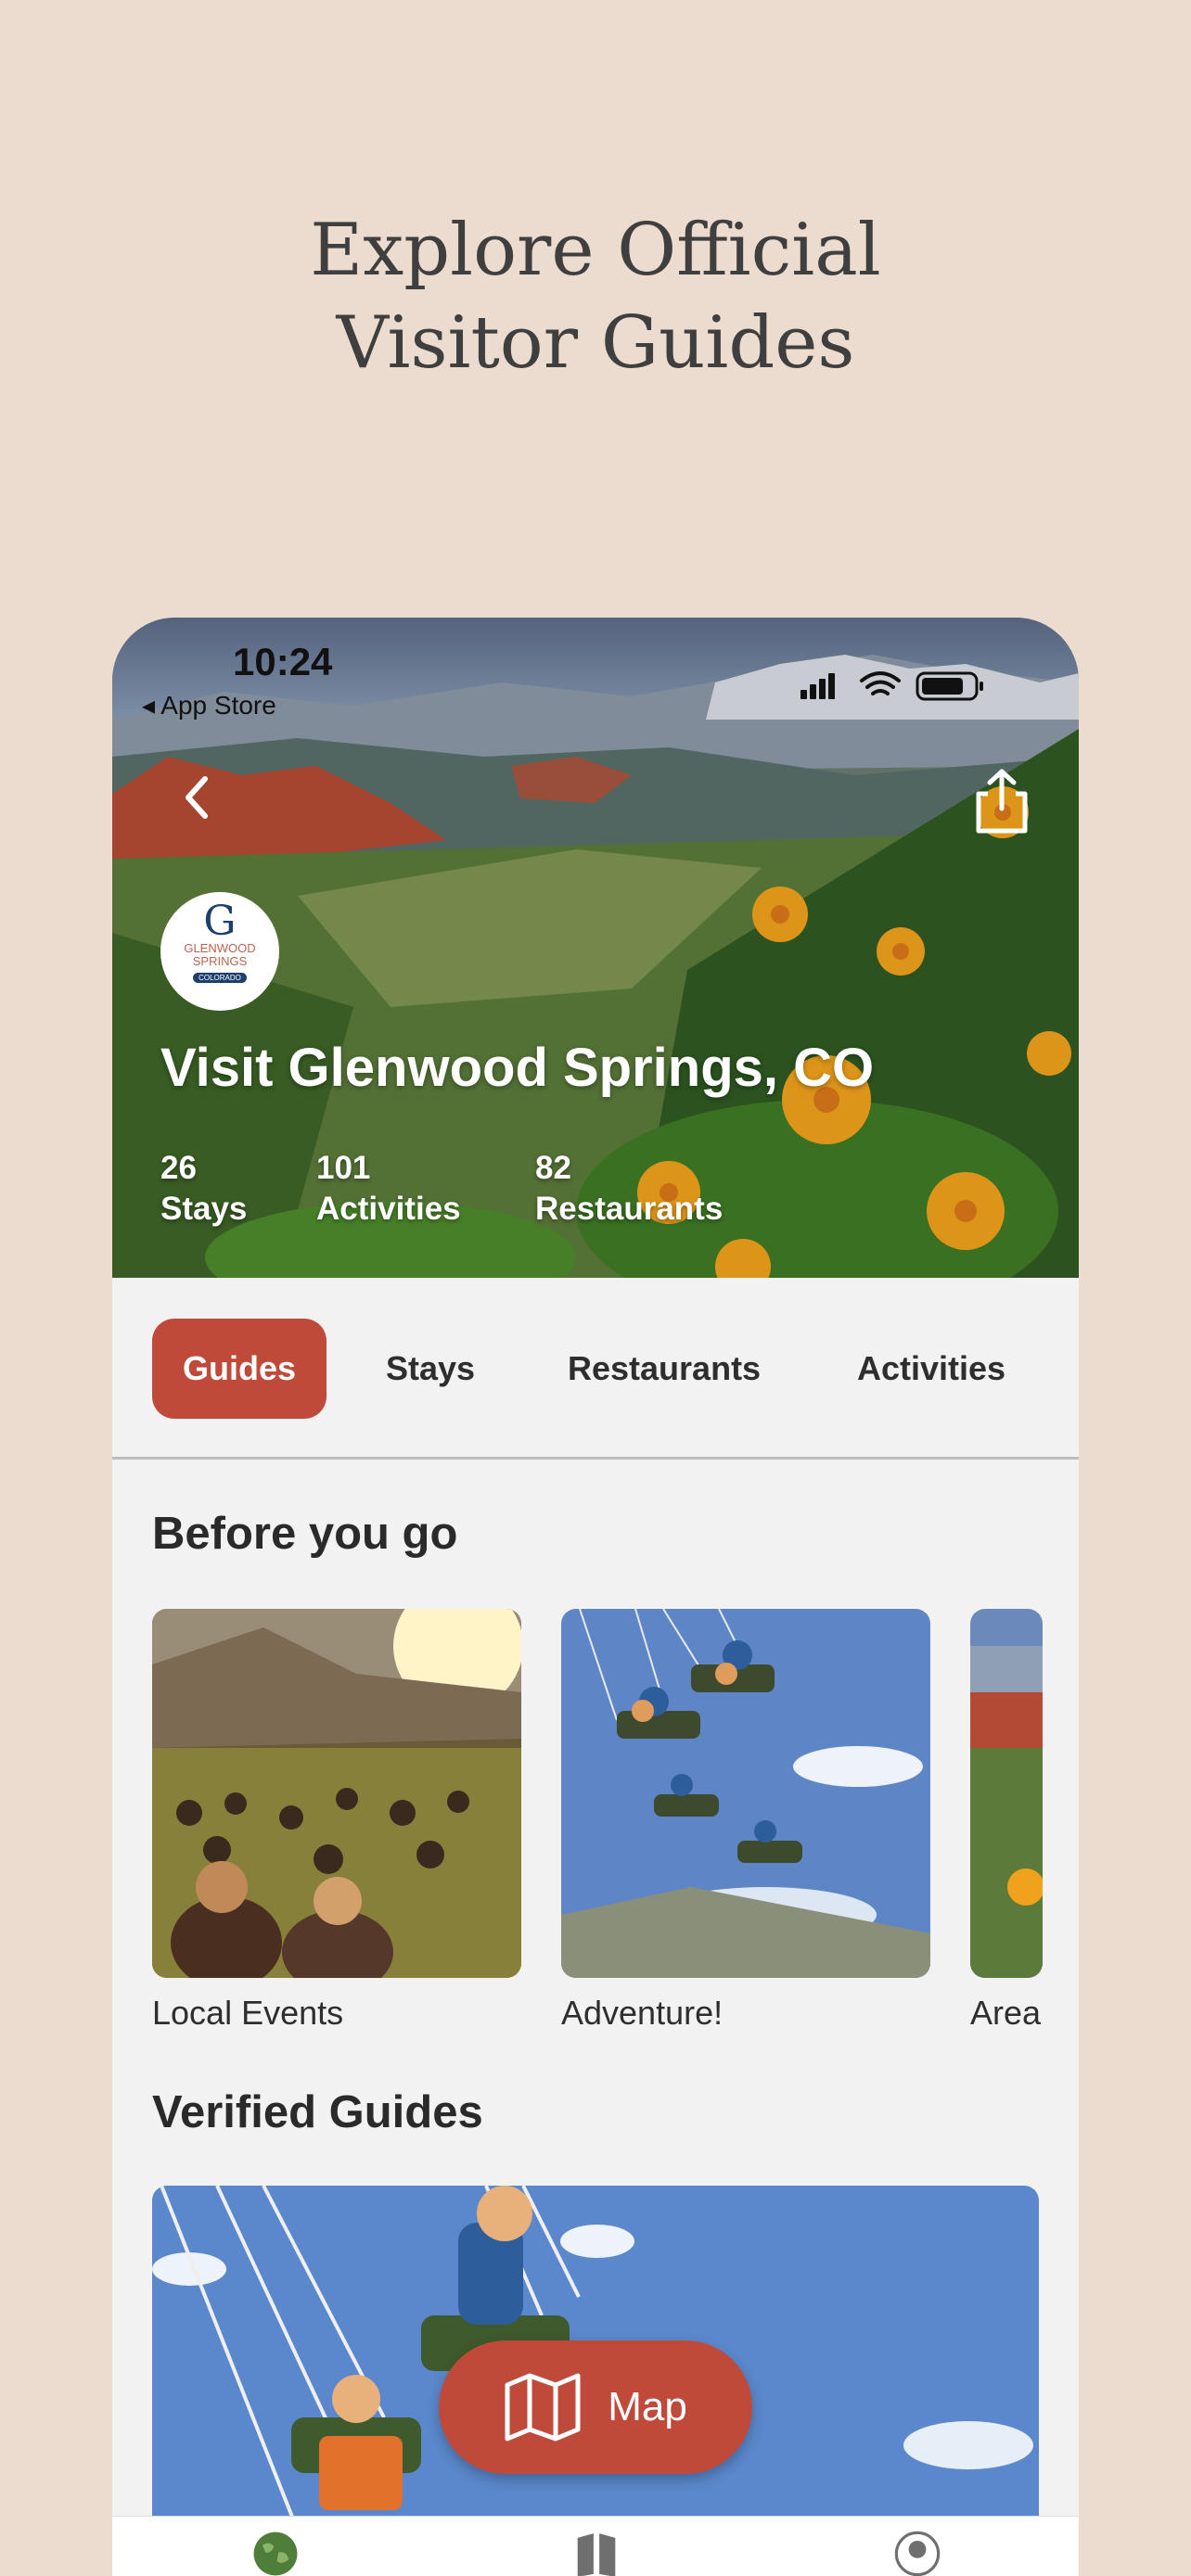 The height and width of the screenshot is (2576, 1191). I want to click on section-title-verified-guides: Verified Guides, so click(317, 2112).